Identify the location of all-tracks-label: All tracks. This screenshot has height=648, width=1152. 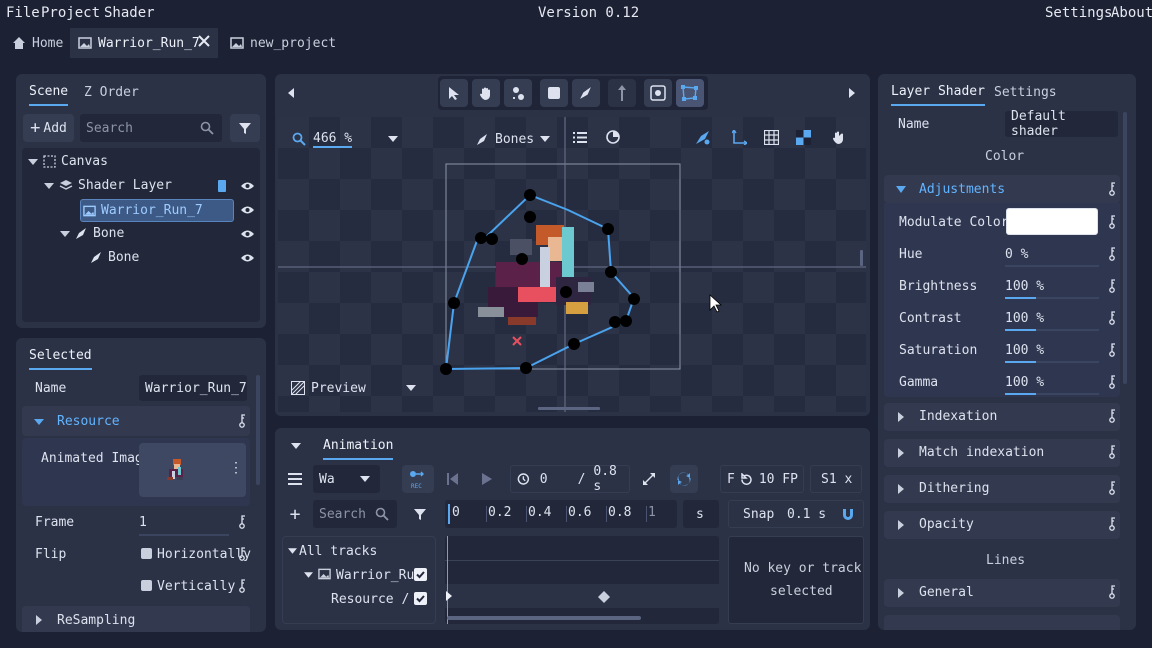
(338, 551).